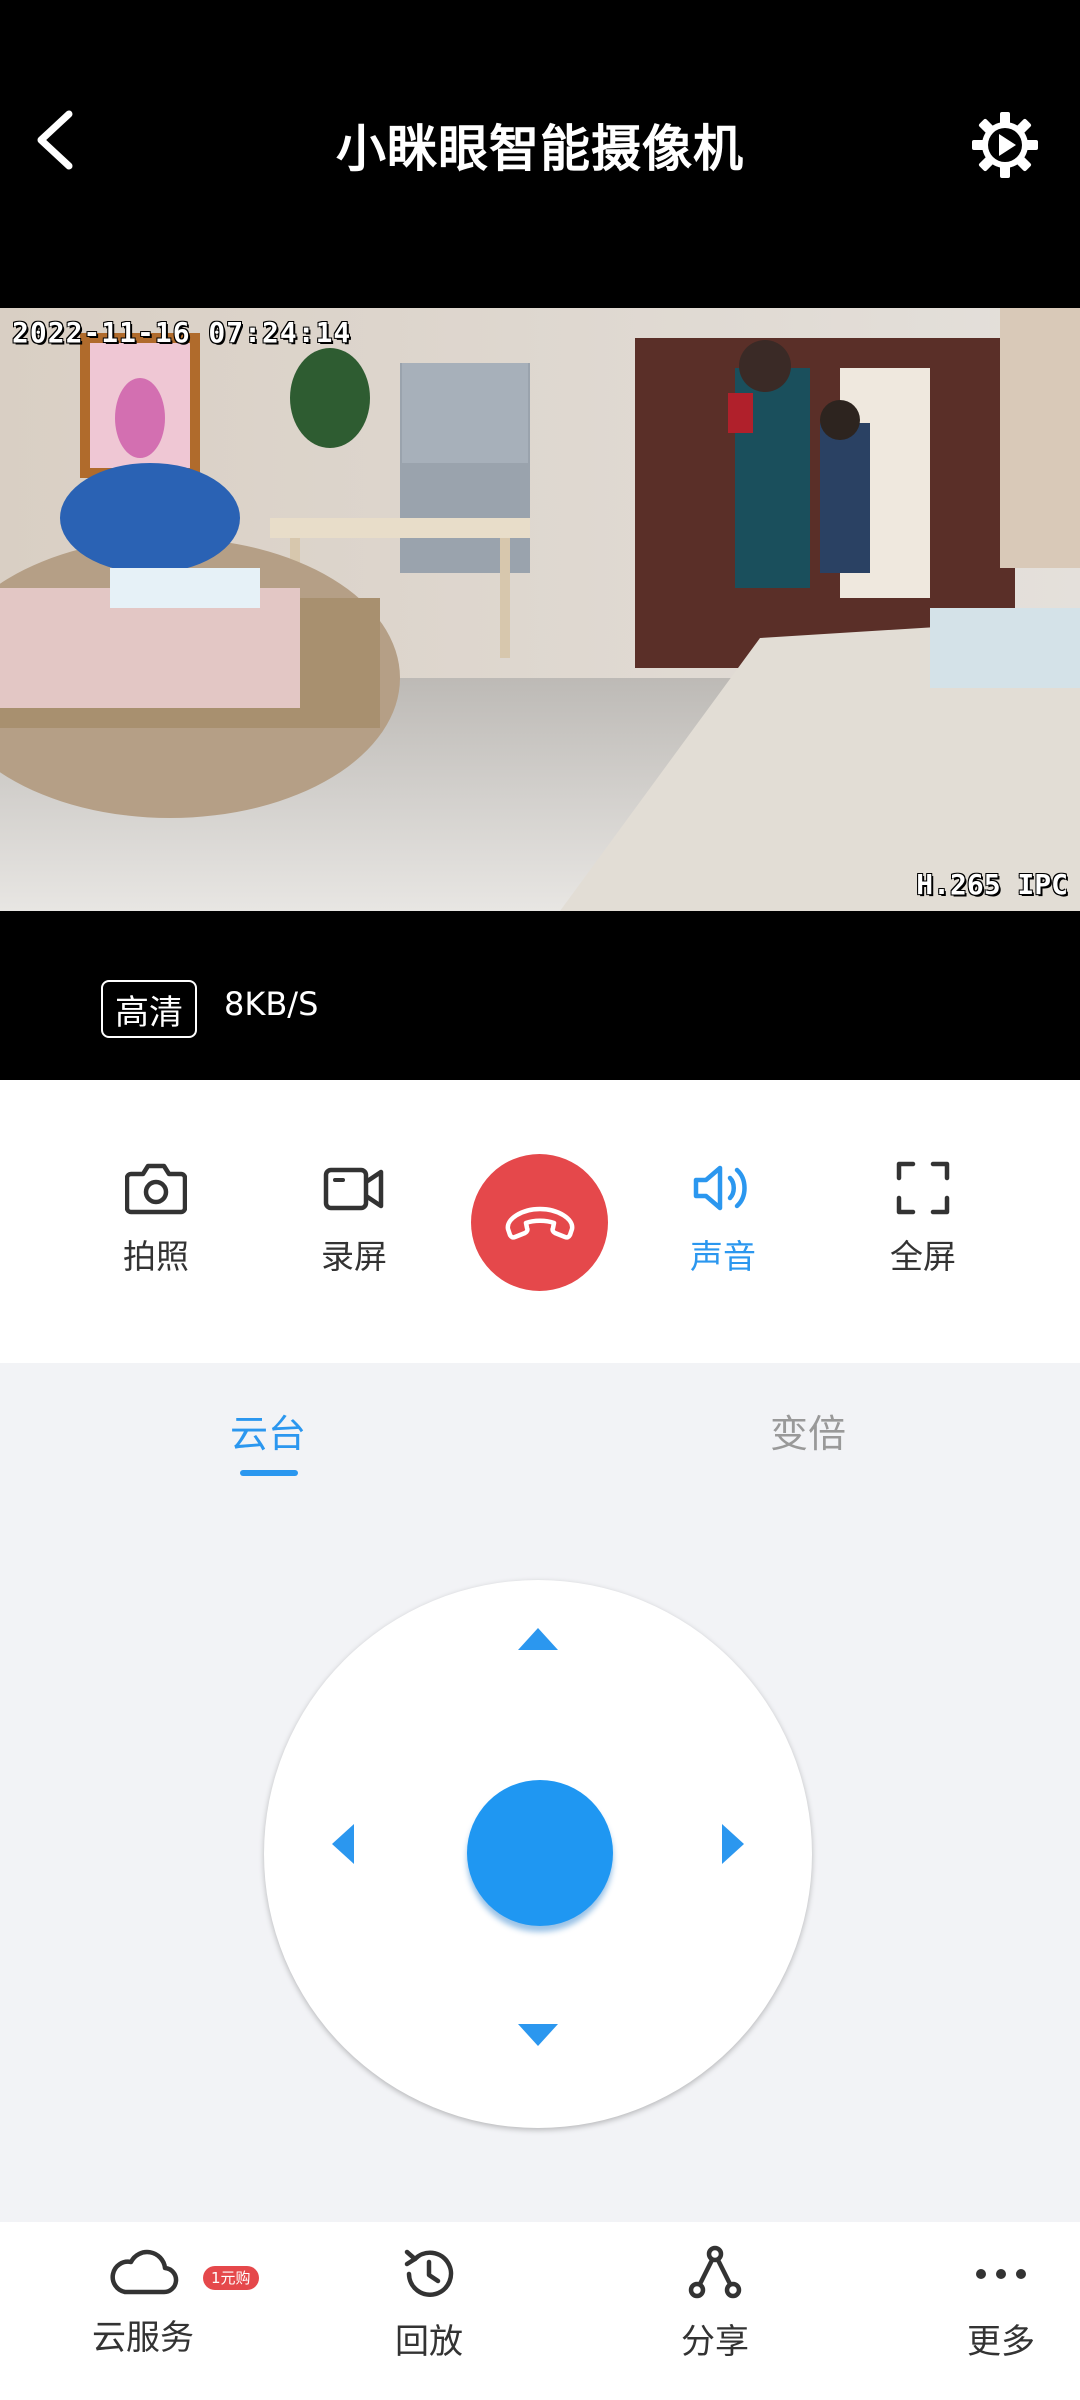  What do you see at coordinates (923, 1256) in the screenshot?
I see `fullscreen-label: 全屏` at bounding box center [923, 1256].